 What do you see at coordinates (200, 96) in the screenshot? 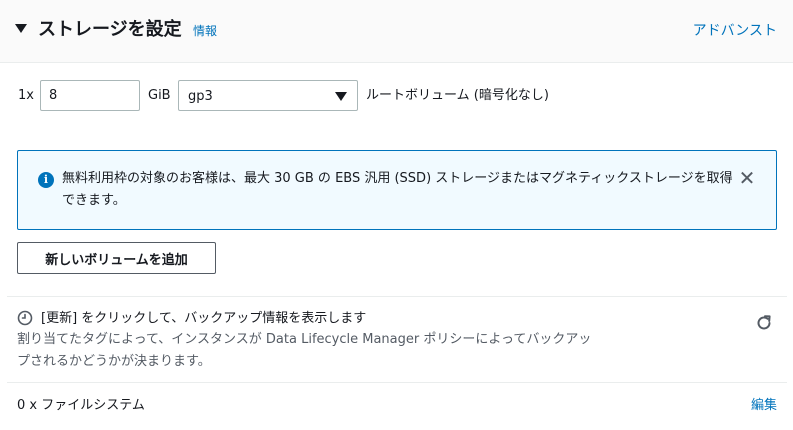
I see `volume-type-value: gp3` at bounding box center [200, 96].